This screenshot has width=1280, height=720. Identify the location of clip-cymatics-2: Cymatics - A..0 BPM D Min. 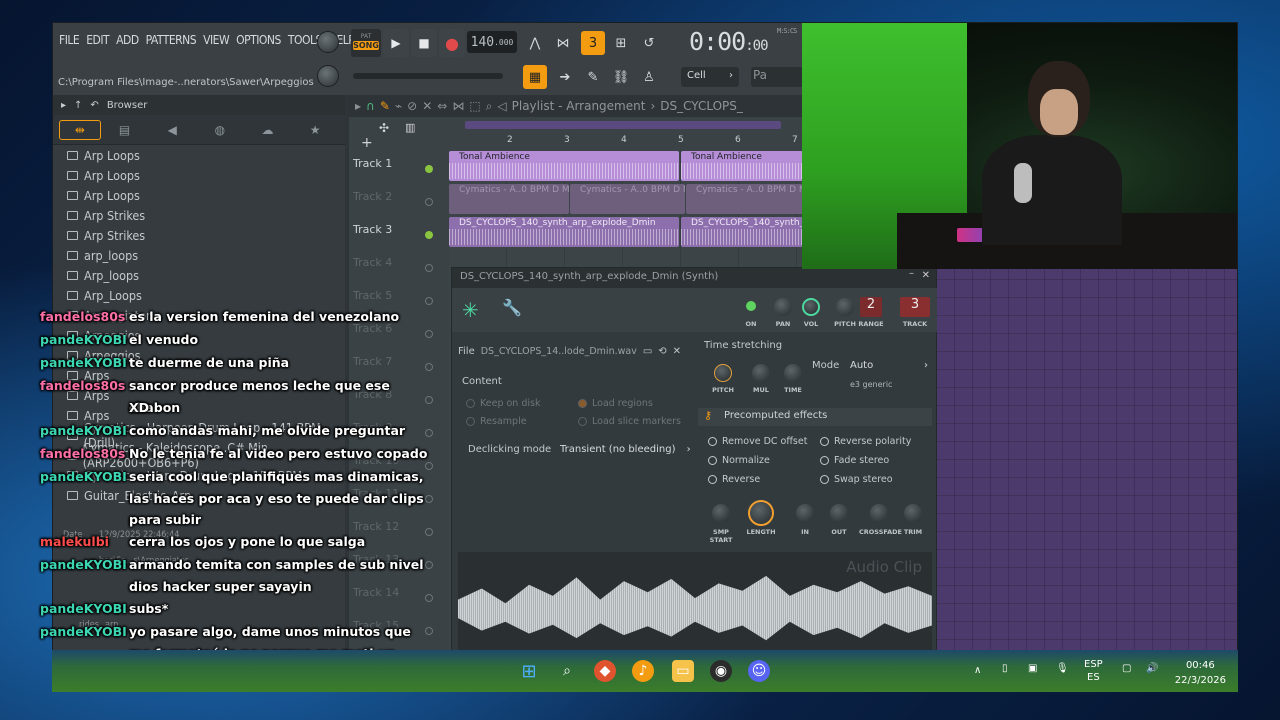
(627, 199).